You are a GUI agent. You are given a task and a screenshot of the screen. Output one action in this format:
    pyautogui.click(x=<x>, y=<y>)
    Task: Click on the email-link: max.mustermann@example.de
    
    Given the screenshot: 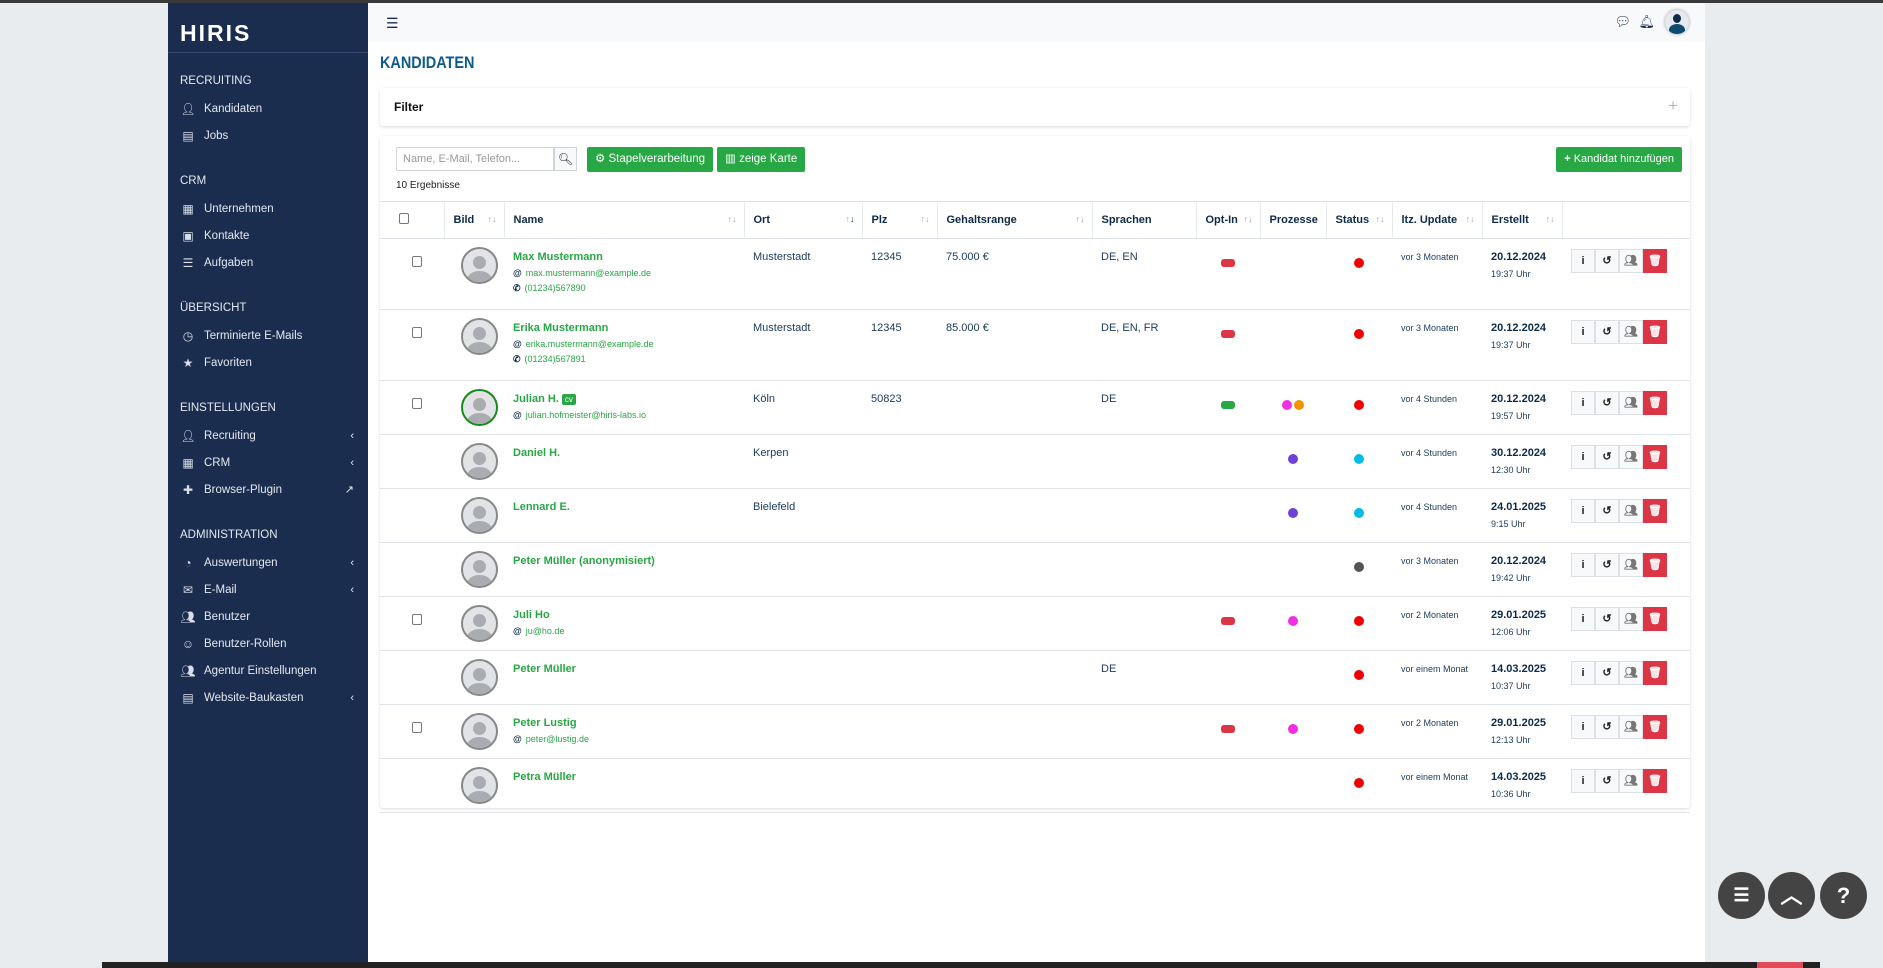 What is the action you would take?
    pyautogui.click(x=588, y=273)
    